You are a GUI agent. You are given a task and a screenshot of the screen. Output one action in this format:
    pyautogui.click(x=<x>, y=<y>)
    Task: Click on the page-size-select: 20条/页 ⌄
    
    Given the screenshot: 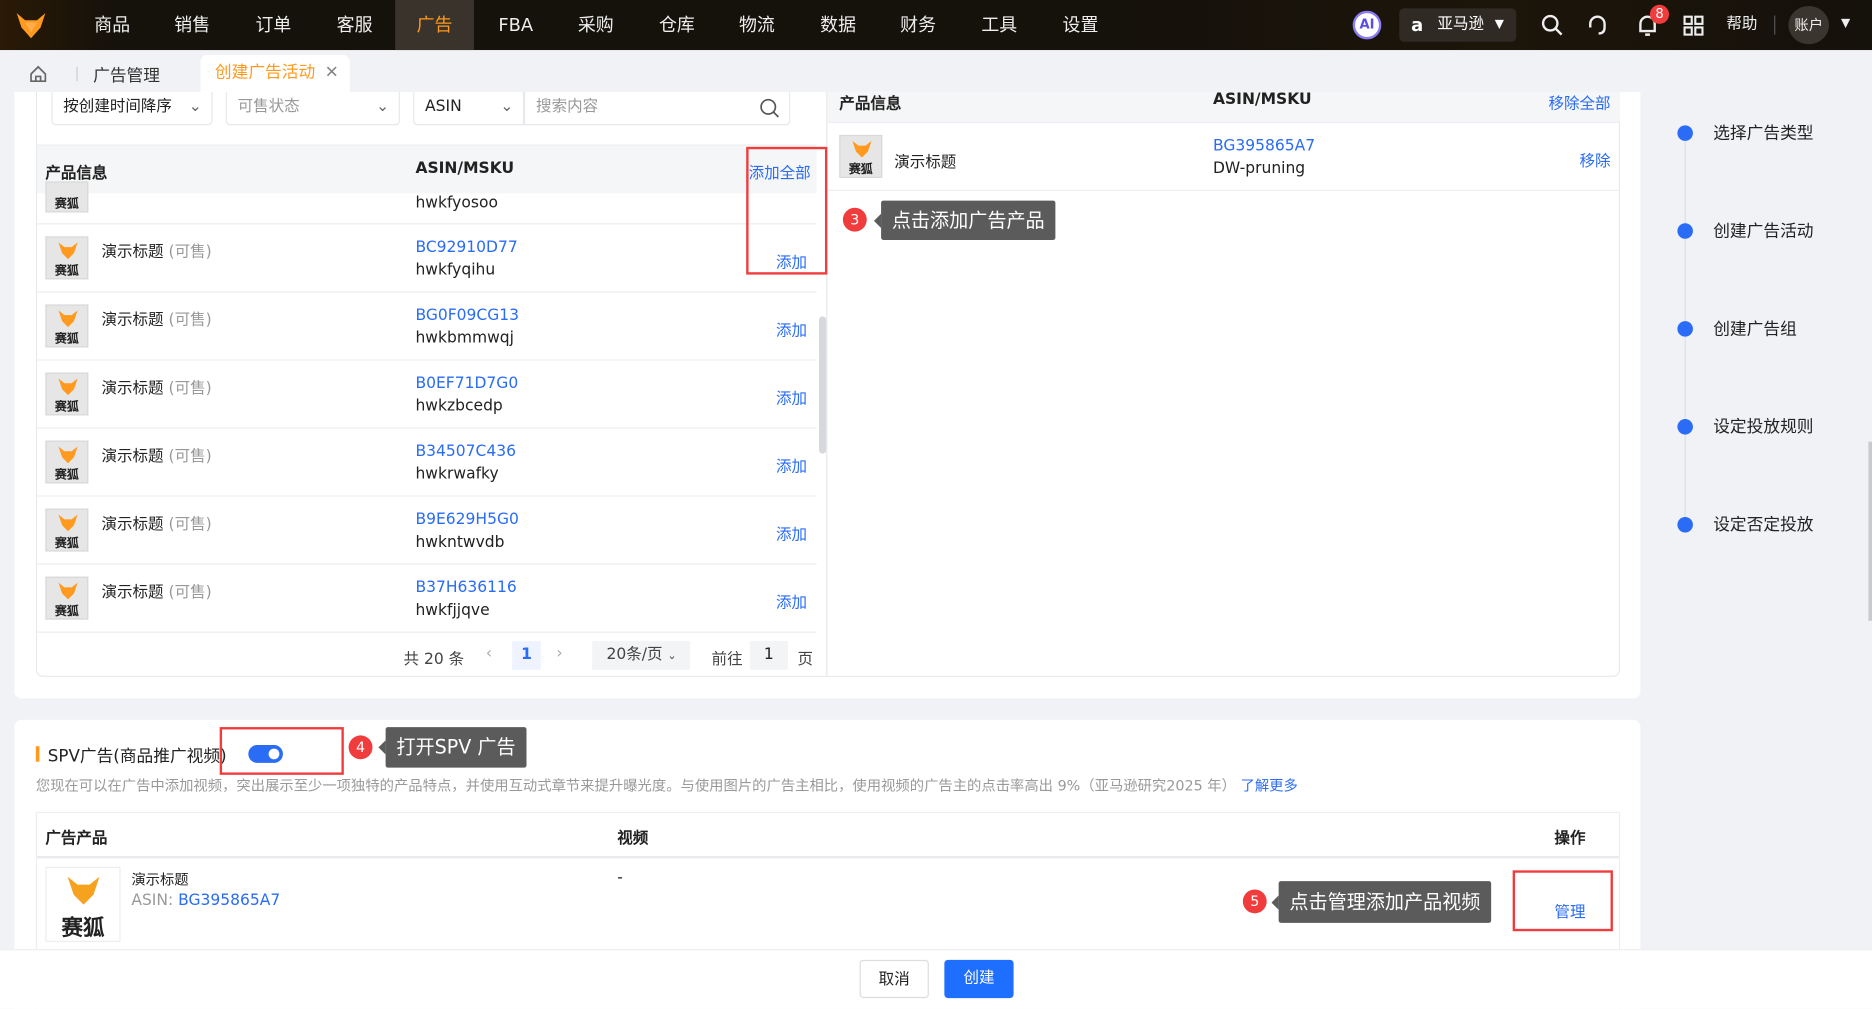 What is the action you would take?
    pyautogui.click(x=641, y=655)
    